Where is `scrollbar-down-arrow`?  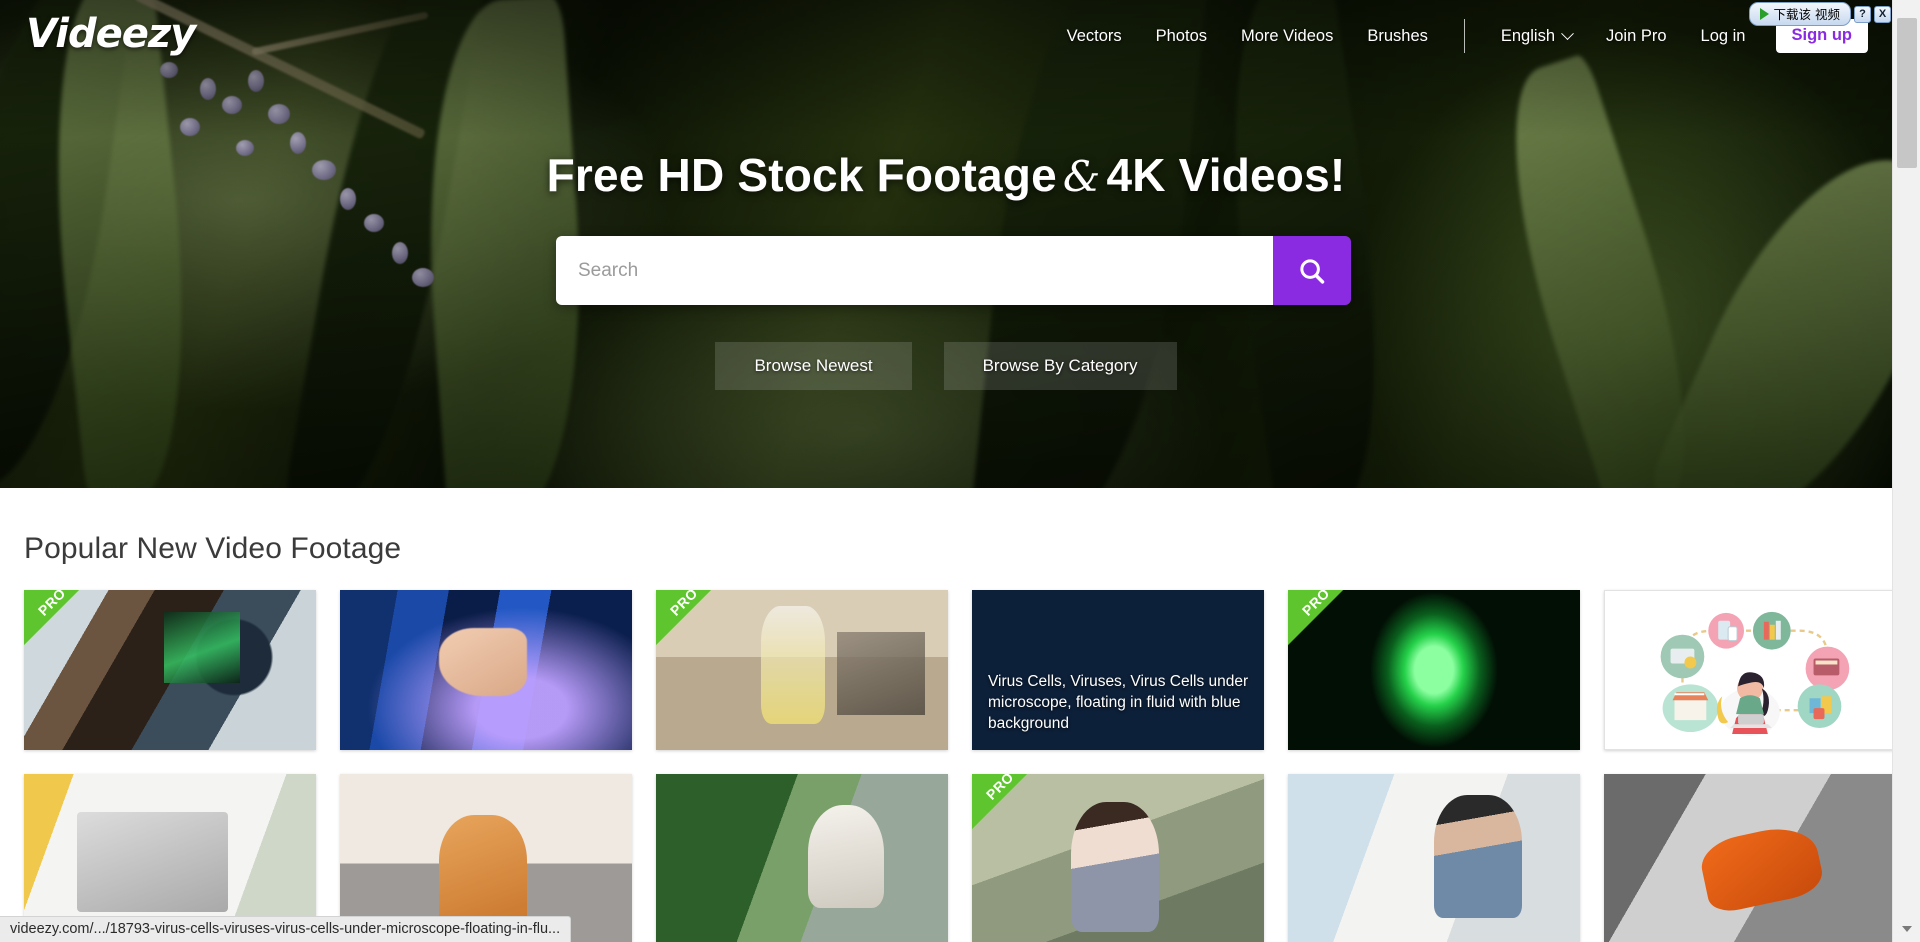 scrollbar-down-arrow is located at coordinates (1906, 929).